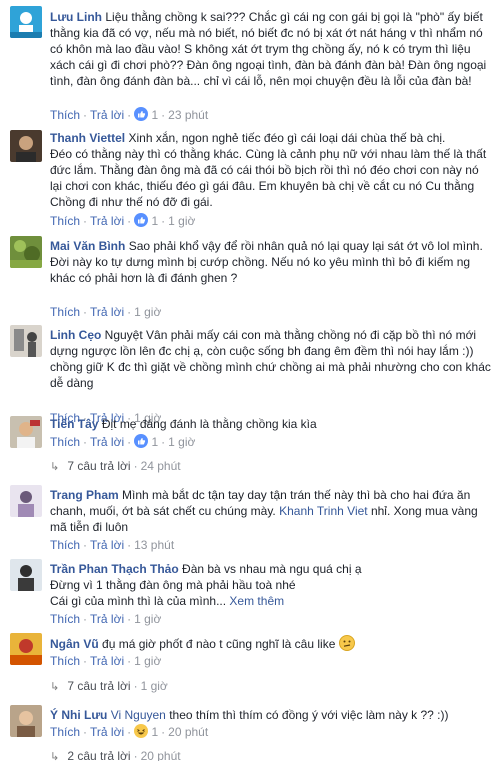  I want to click on view-replies: ↳ 7 câu trả lời · 1 giờ, so click(109, 686).